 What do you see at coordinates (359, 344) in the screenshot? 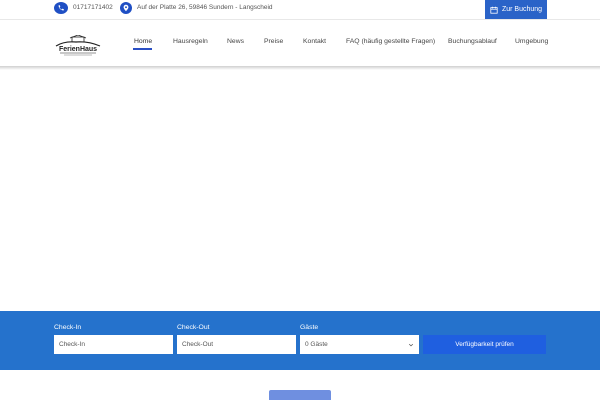
I see `guests-select: 0 Gäste` at bounding box center [359, 344].